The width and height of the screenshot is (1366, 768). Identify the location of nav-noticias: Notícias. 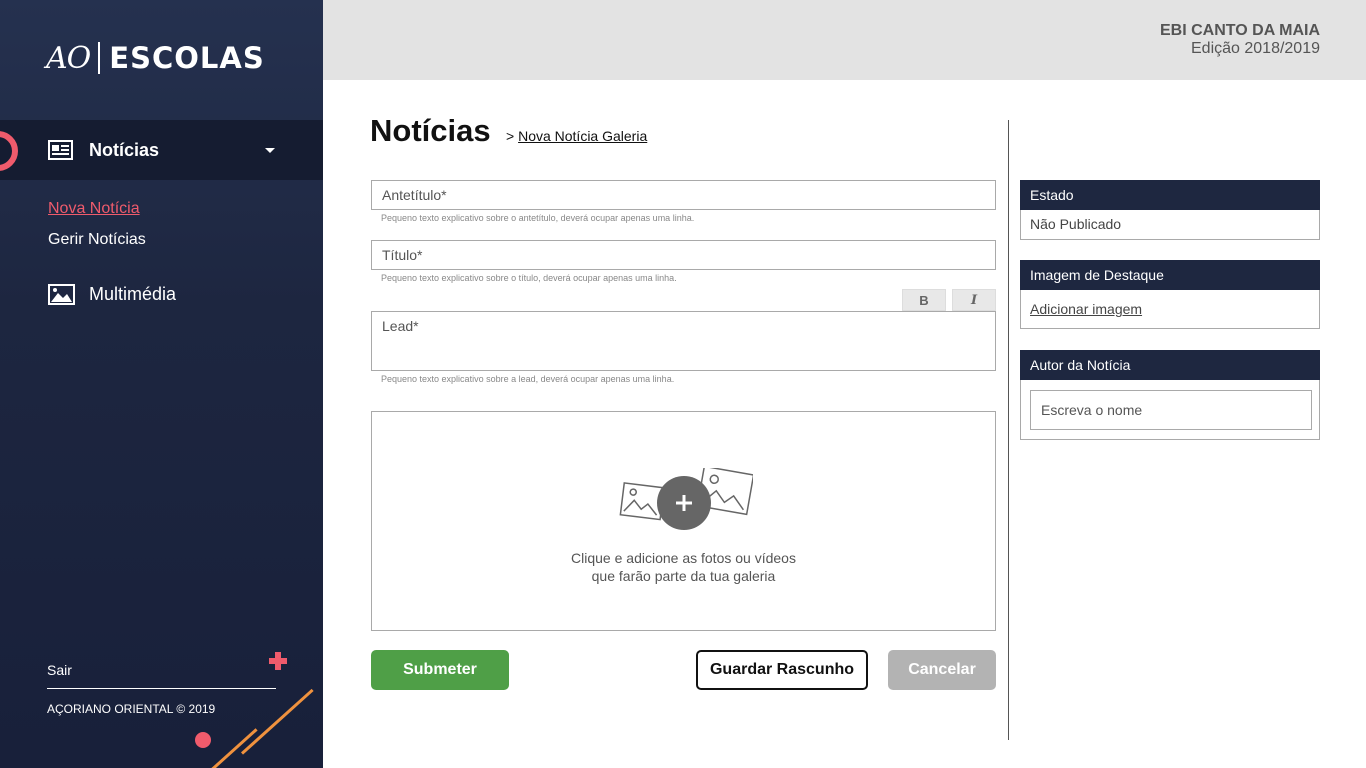
(161, 150).